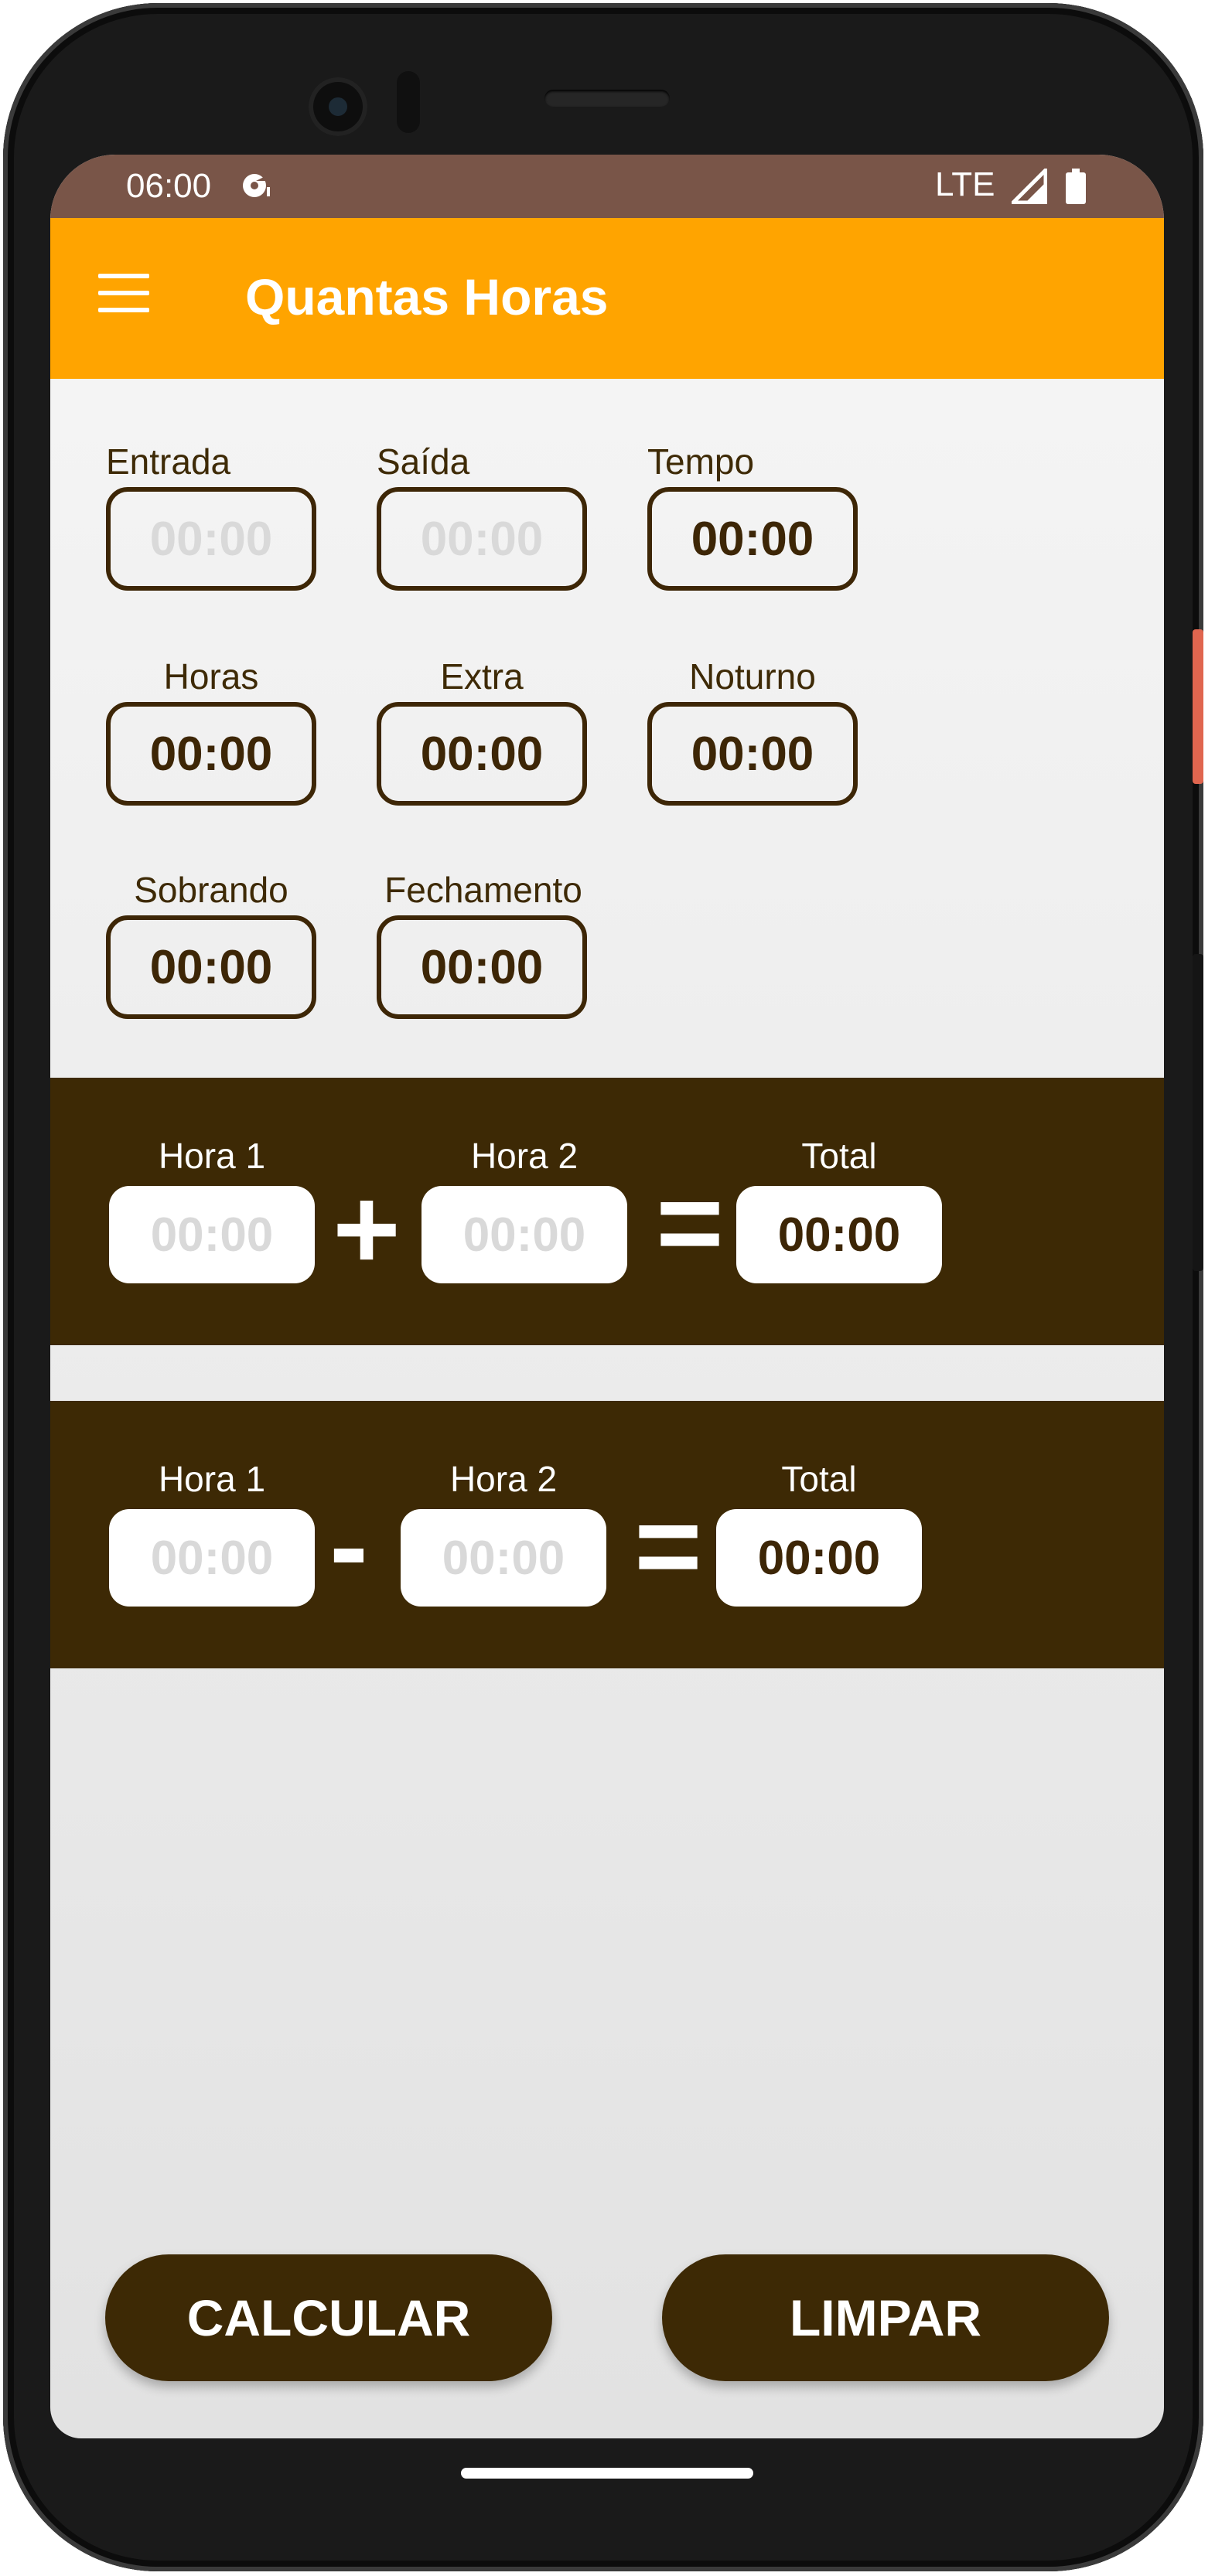  What do you see at coordinates (524, 1156) in the screenshot?
I see `sum-hora2-label: Hora 2` at bounding box center [524, 1156].